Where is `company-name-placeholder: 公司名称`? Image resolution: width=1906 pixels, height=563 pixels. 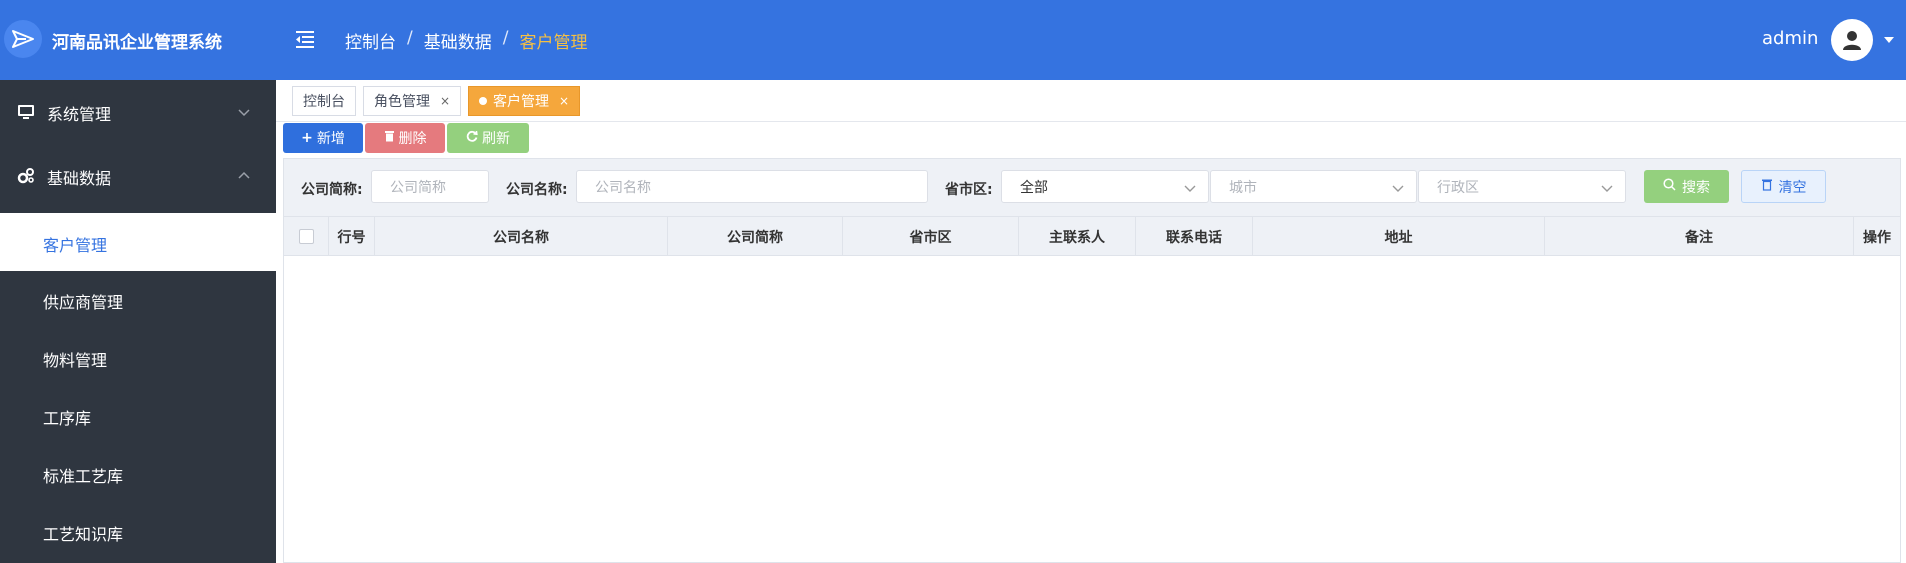 company-name-placeholder: 公司名称 is located at coordinates (623, 187).